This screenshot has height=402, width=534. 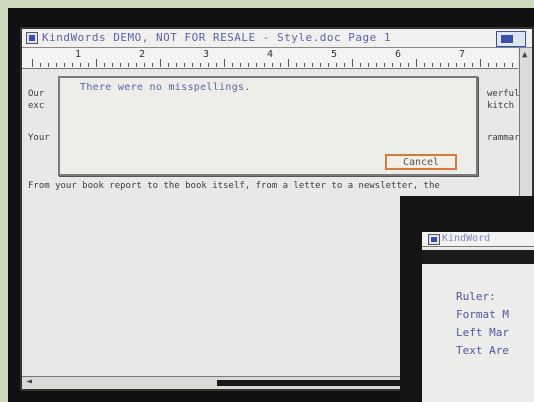 What do you see at coordinates (78, 54) in the screenshot?
I see `ruler-number: 1` at bounding box center [78, 54].